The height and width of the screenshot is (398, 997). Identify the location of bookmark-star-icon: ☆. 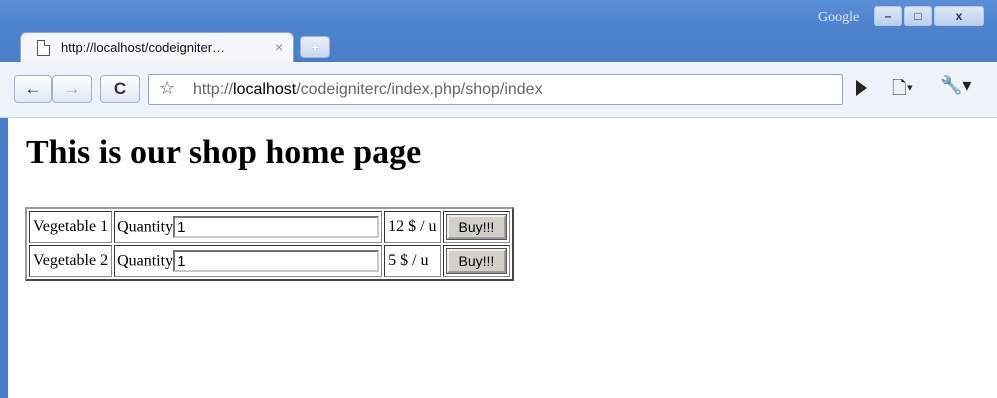
(167, 88).